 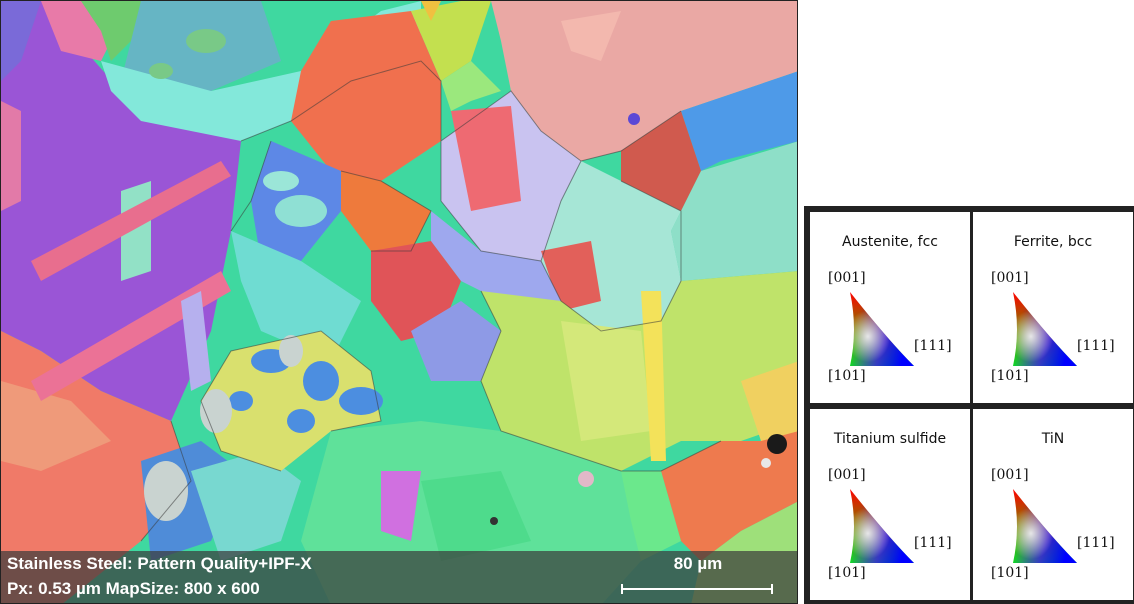 I want to click on phase-name: Titanium sulfide, so click(x=890, y=439).